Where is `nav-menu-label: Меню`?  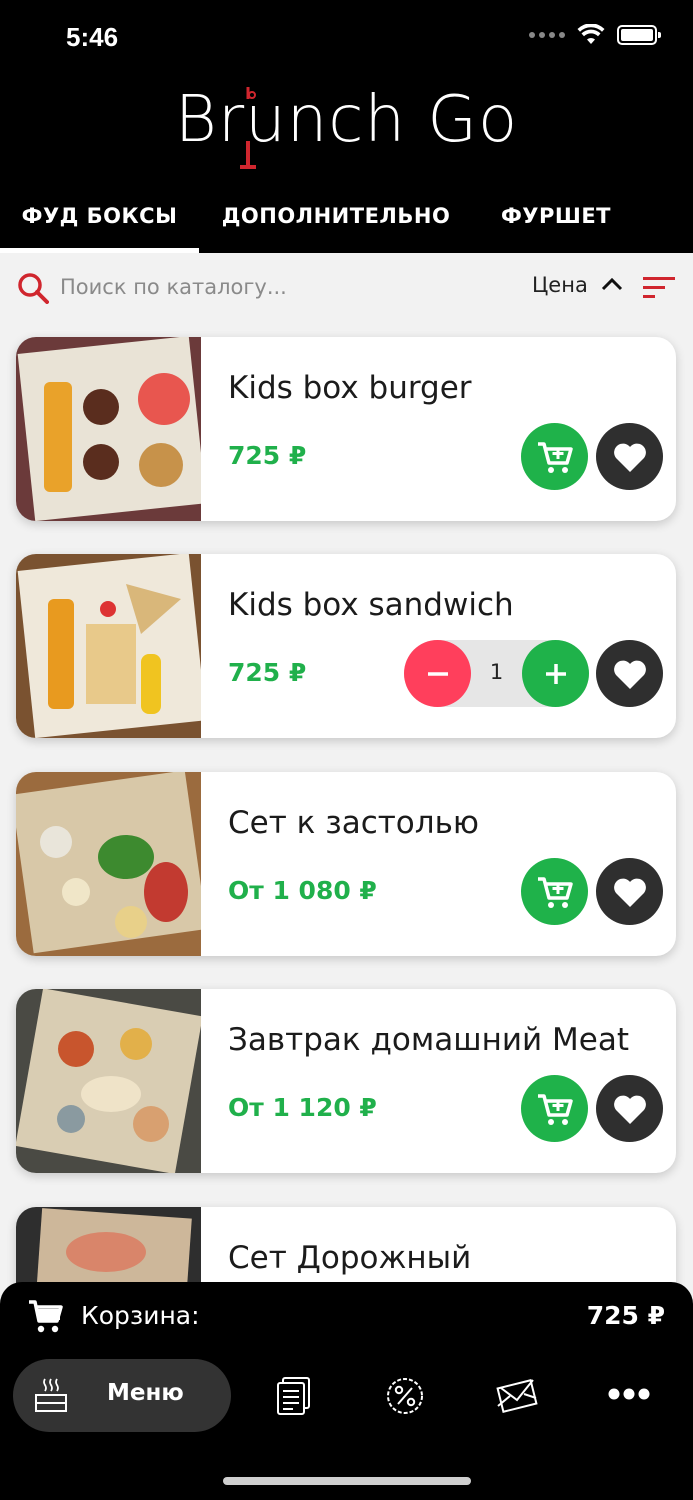 nav-menu-label: Меню is located at coordinates (145, 1393).